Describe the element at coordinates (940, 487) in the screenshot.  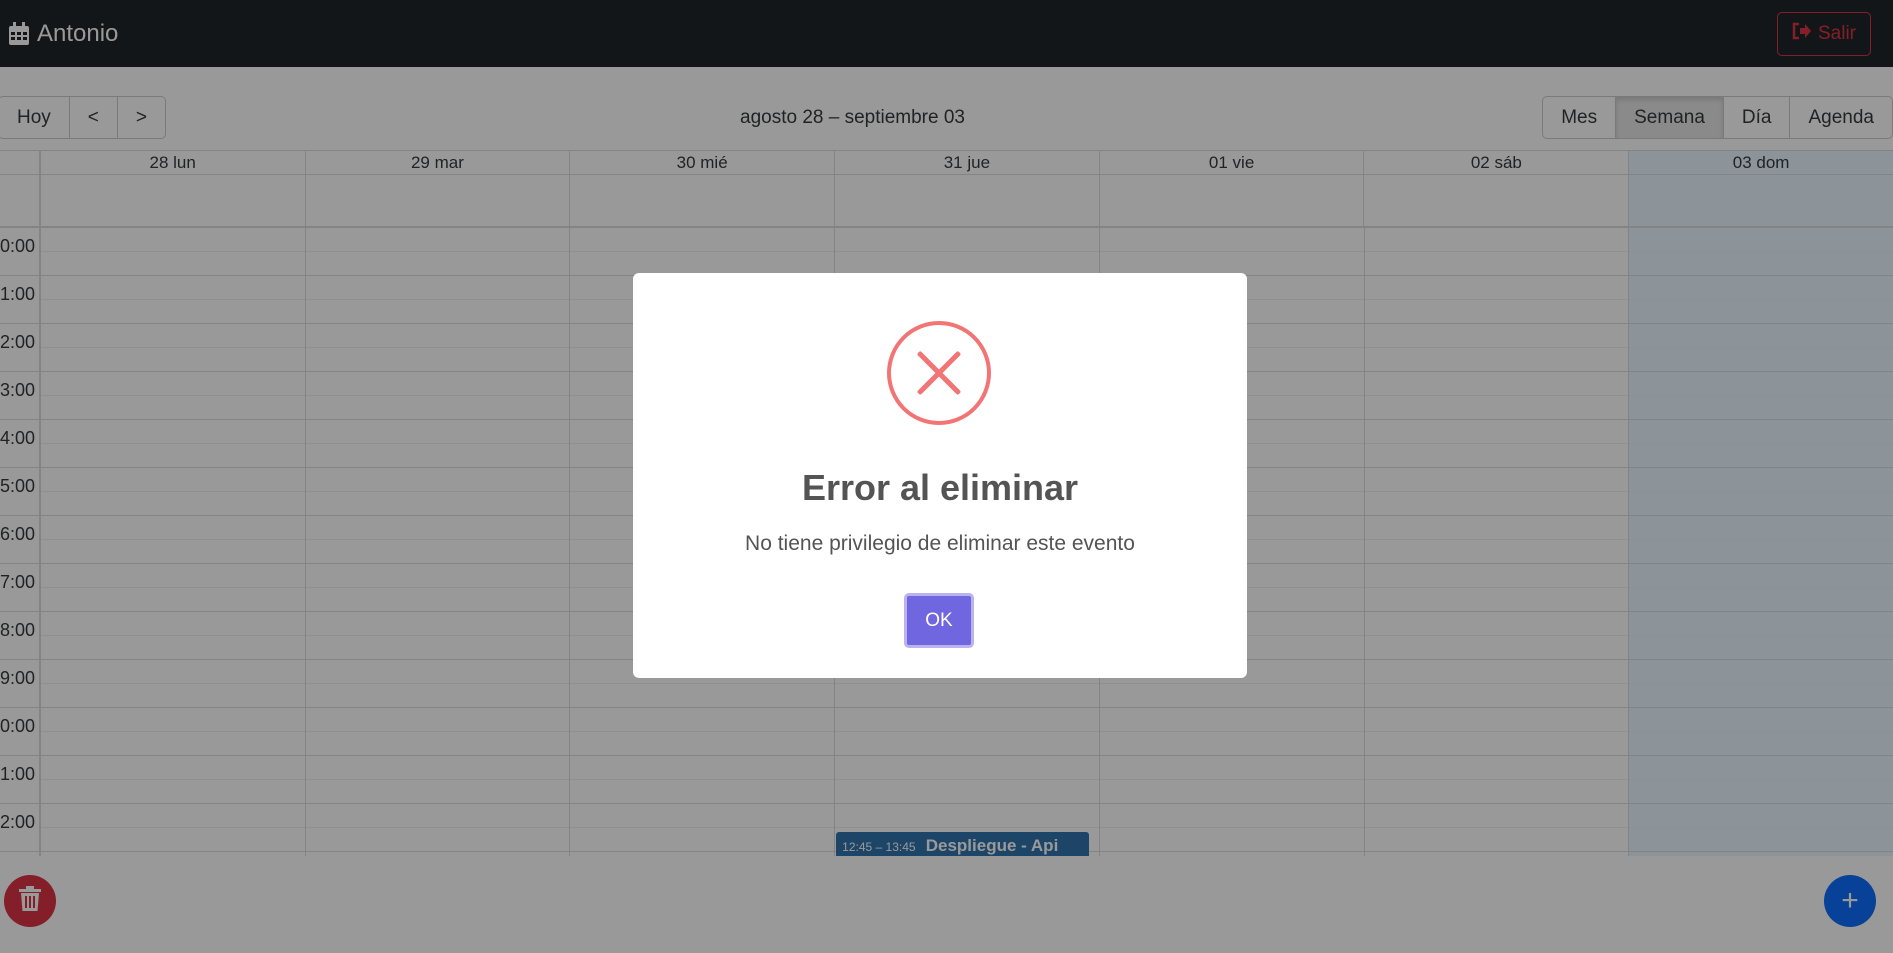
I see `dialog-title: Error al eliminar` at that location.